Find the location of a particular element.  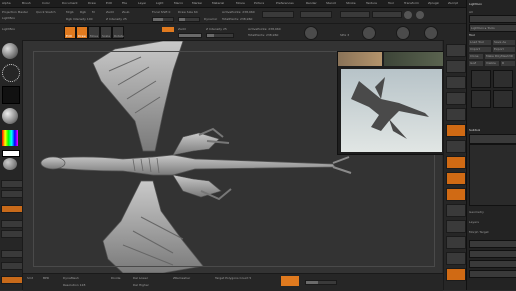

rotate-view-button is located at coordinates (456, 258).